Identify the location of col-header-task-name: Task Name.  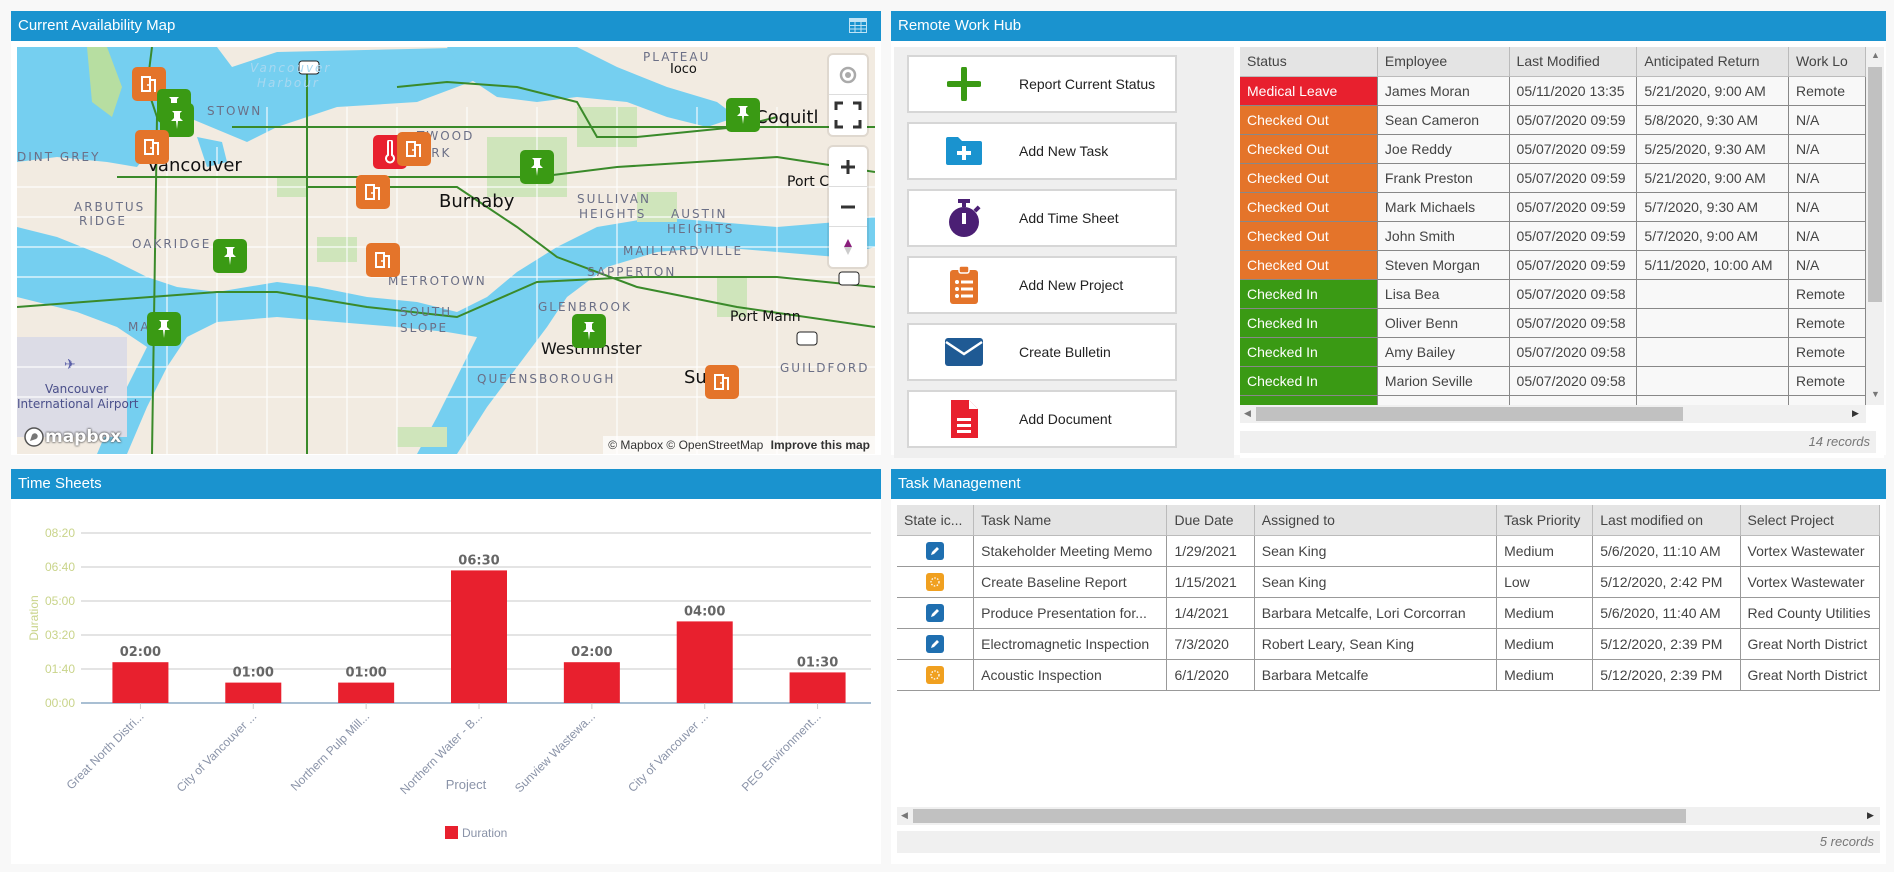
(1070, 520).